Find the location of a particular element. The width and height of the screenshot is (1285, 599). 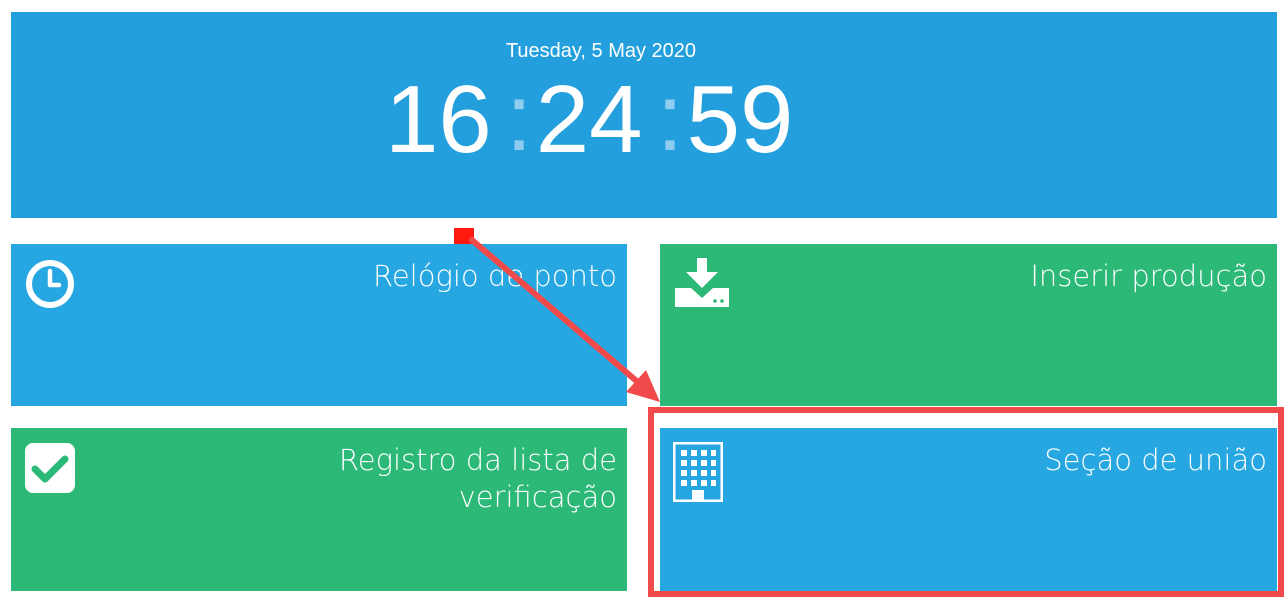

annotation-marker is located at coordinates (464, 236).